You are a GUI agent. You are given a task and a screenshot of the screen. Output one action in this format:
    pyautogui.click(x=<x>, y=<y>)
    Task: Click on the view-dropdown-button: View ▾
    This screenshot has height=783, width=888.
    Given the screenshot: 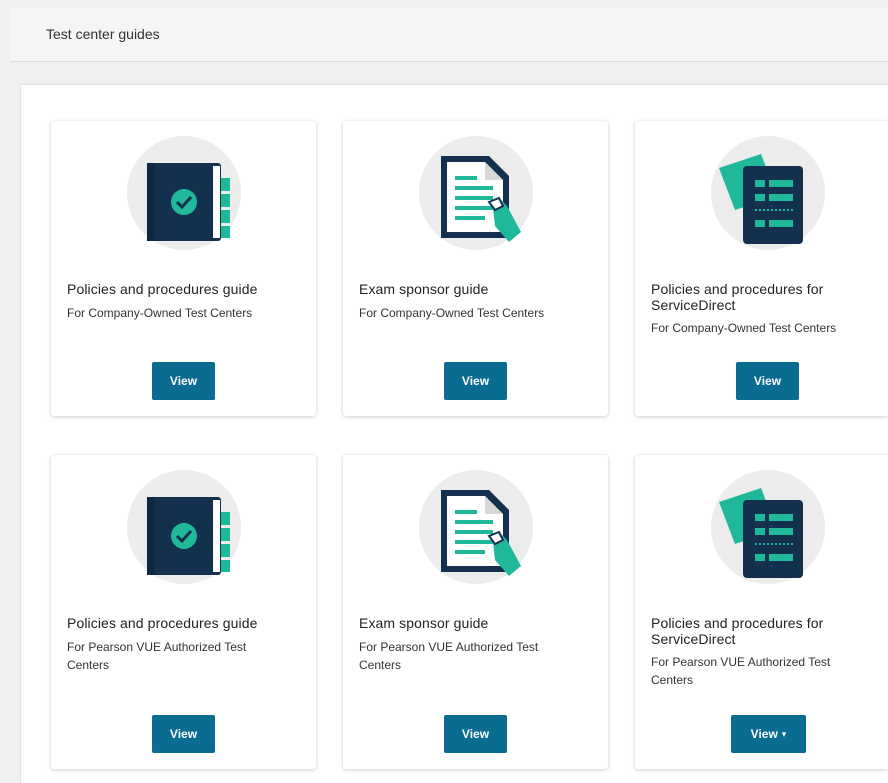 What is the action you would take?
    pyautogui.click(x=768, y=734)
    